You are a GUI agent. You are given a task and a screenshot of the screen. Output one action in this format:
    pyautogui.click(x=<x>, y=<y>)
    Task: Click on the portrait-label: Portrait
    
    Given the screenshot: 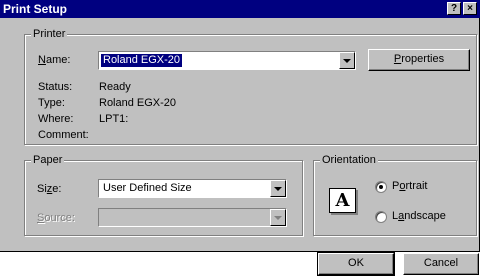 What is the action you would take?
    pyautogui.click(x=409, y=186)
    